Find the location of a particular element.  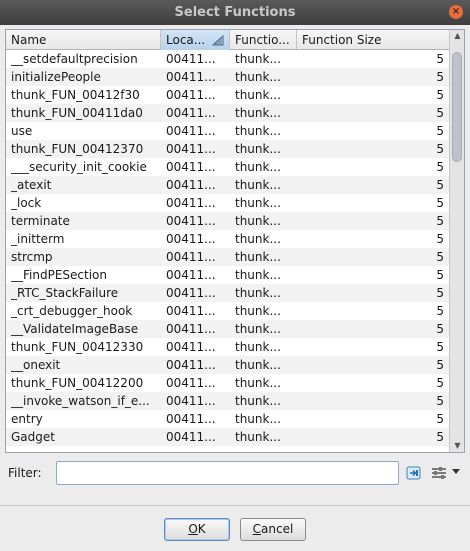

table-row: thunk_FUN_00412f30 00411... thunk... 5 is located at coordinates (228, 95).